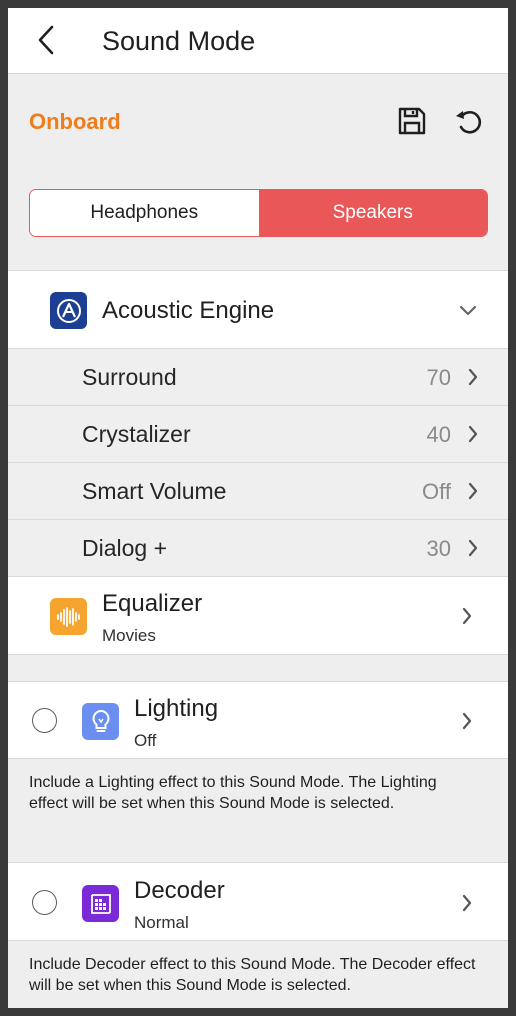 This screenshot has width=516, height=1016. Describe the element at coordinates (44, 720) in the screenshot. I see `lighting-radio` at that location.